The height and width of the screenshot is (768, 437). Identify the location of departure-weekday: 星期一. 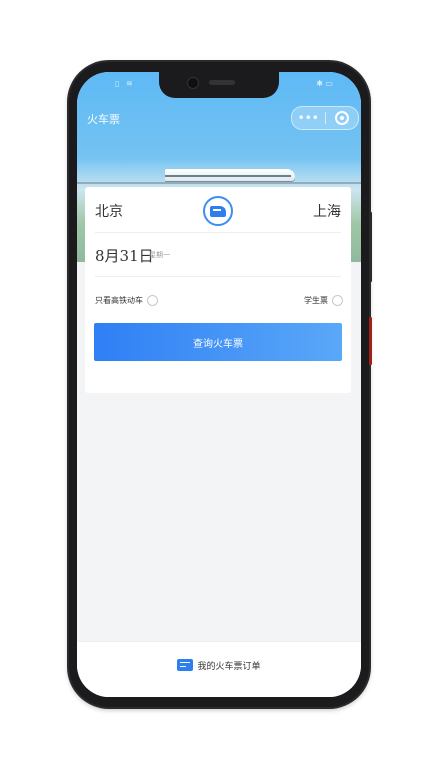
(159, 255).